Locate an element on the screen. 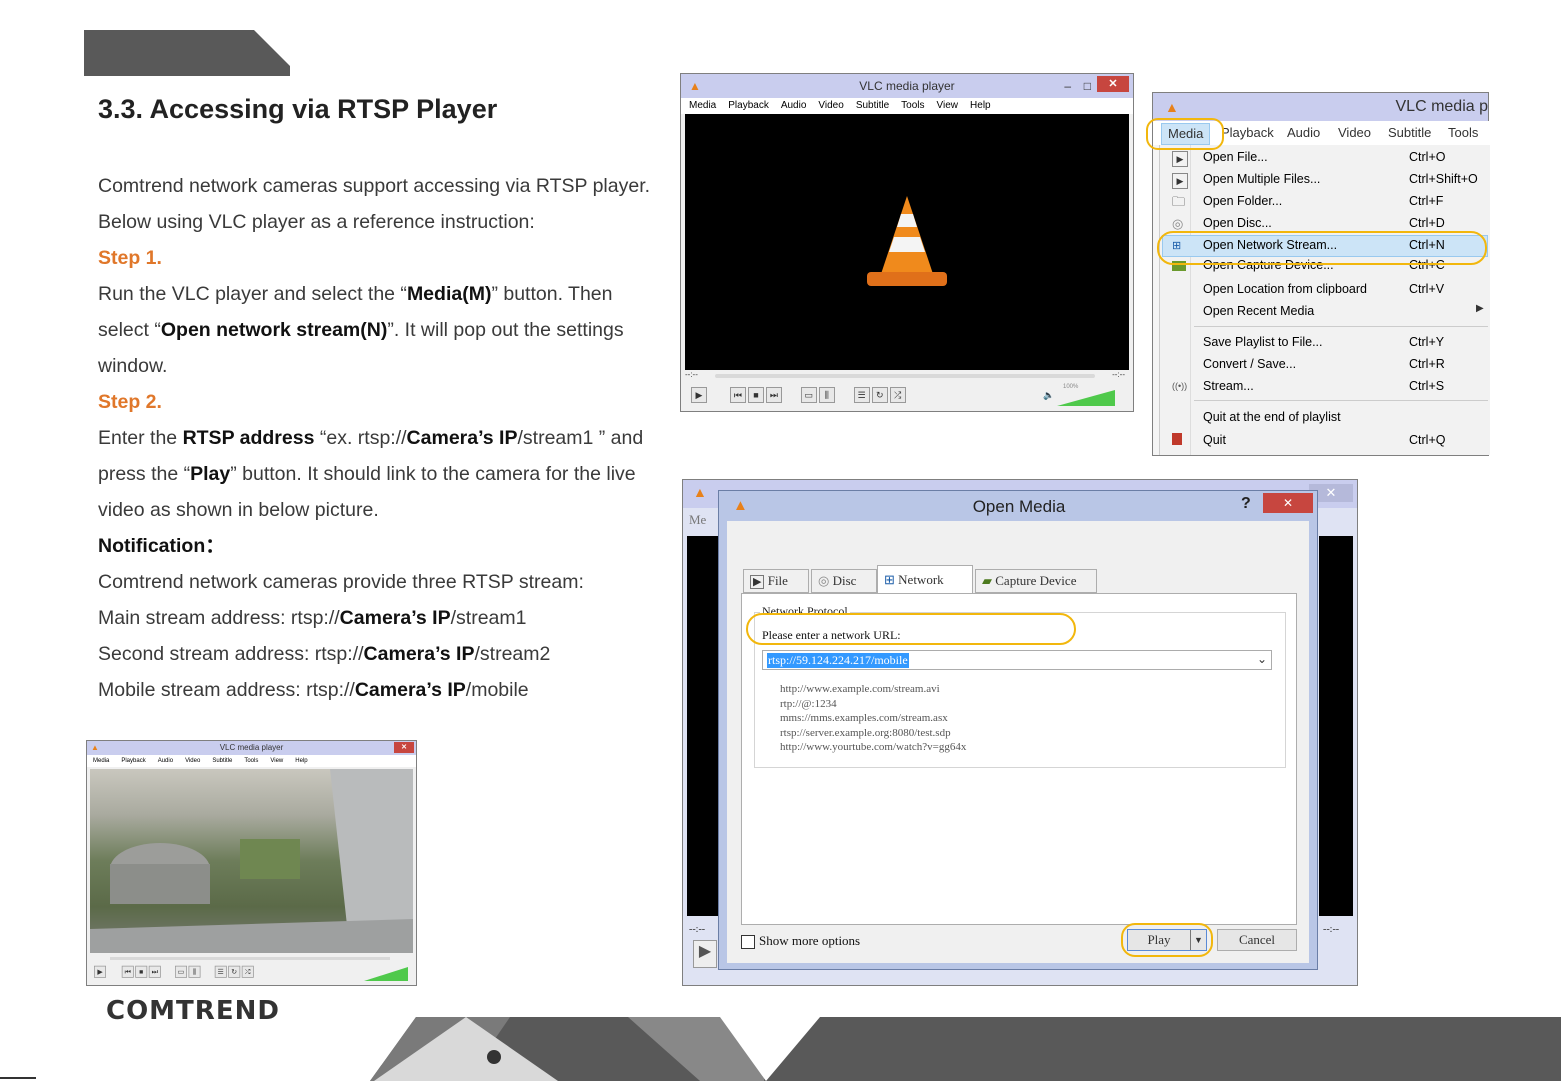 This screenshot has height=1081, width=1561. maximize-icon: □ is located at coordinates (1087, 86).